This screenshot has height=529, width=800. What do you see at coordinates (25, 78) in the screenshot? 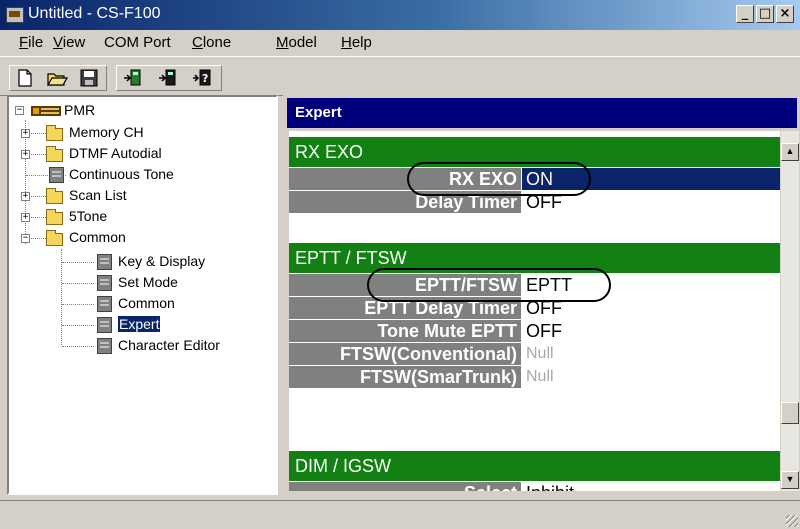
I see `new-file-icon` at bounding box center [25, 78].